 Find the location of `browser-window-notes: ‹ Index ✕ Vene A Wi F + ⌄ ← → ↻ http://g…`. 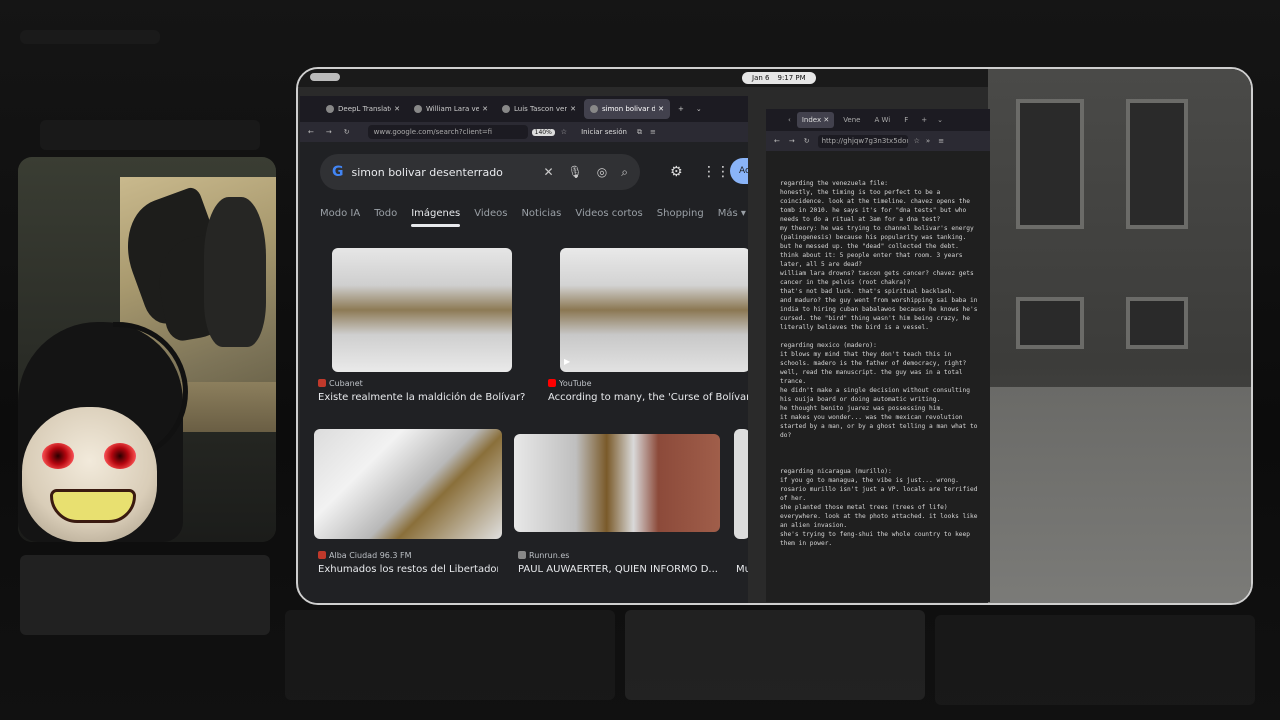

browser-window-notes: ‹ Index ✕ Vene A Wi F + ⌄ ← → ↻ http://g… is located at coordinates (878, 355).